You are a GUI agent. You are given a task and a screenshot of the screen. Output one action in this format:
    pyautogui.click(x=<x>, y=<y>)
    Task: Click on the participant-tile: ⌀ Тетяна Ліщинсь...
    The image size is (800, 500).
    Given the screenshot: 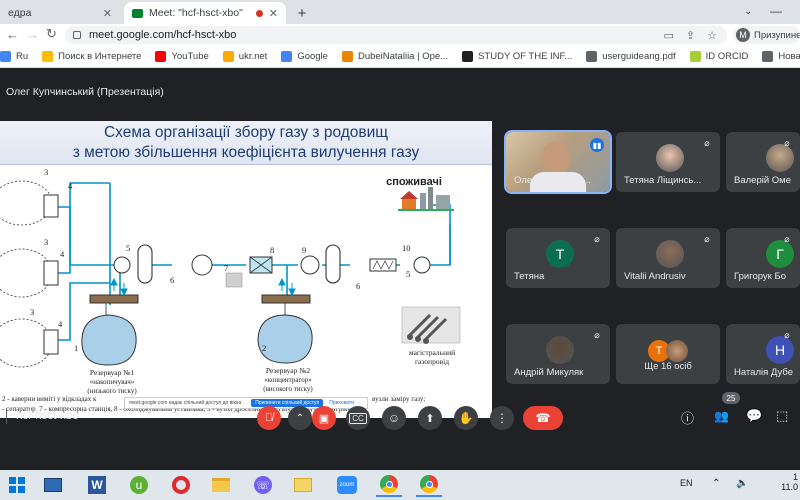 What is the action you would take?
    pyautogui.click(x=668, y=162)
    